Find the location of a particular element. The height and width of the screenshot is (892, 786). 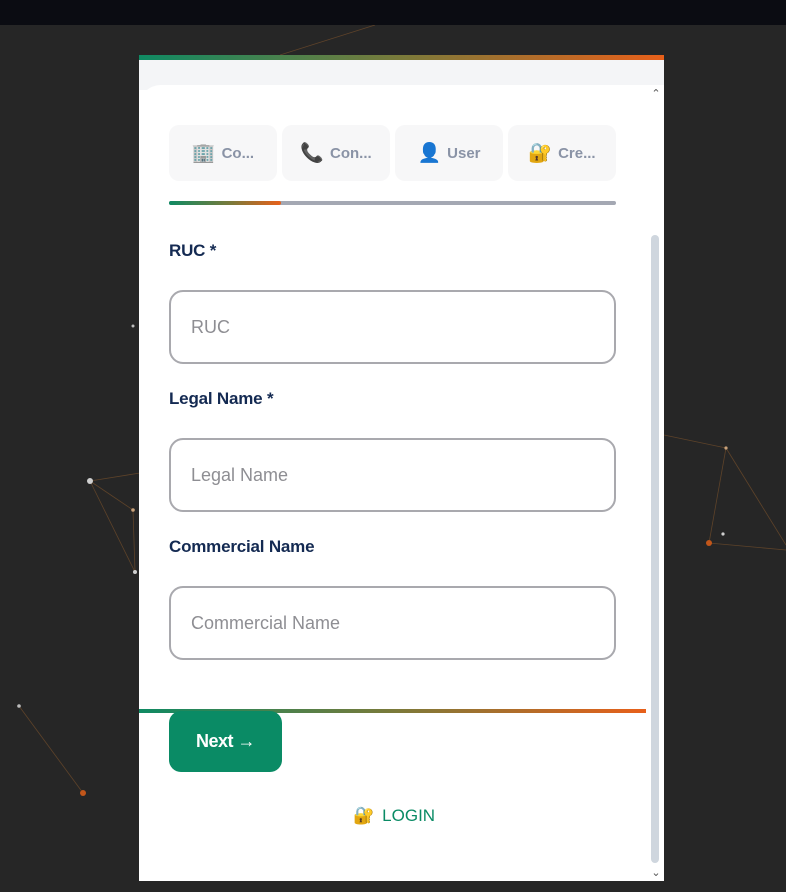

tab-user: 👤 User is located at coordinates (449, 153).